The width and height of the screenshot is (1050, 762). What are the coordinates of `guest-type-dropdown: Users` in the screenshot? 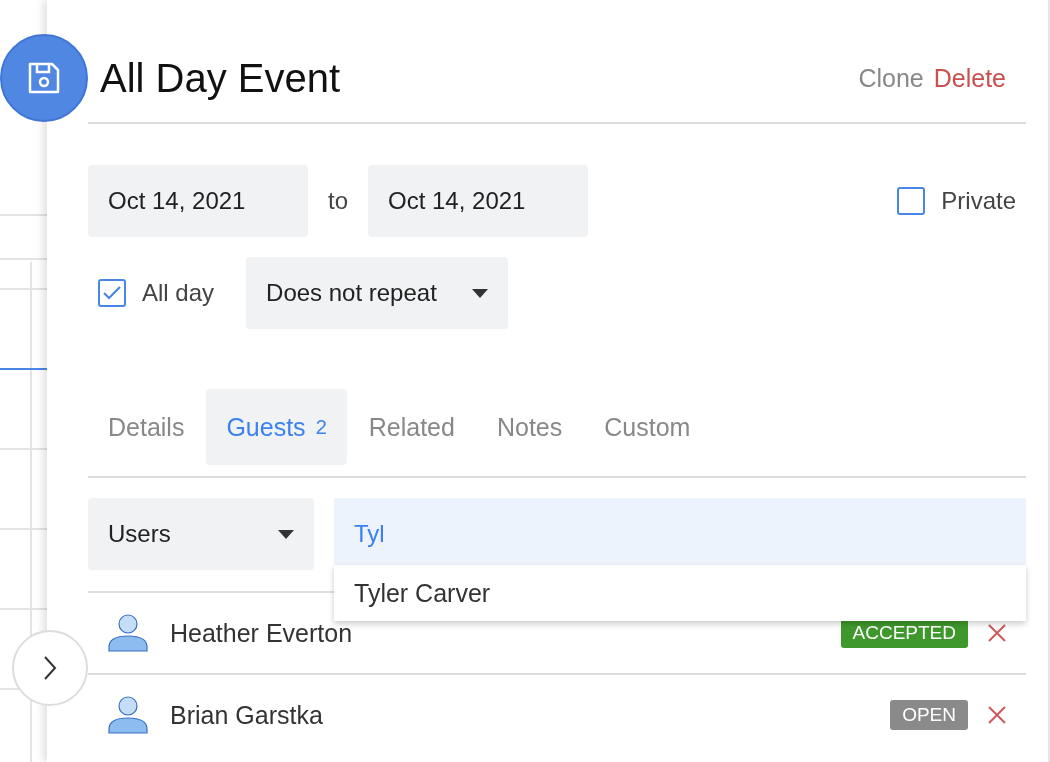 It's located at (201, 534).